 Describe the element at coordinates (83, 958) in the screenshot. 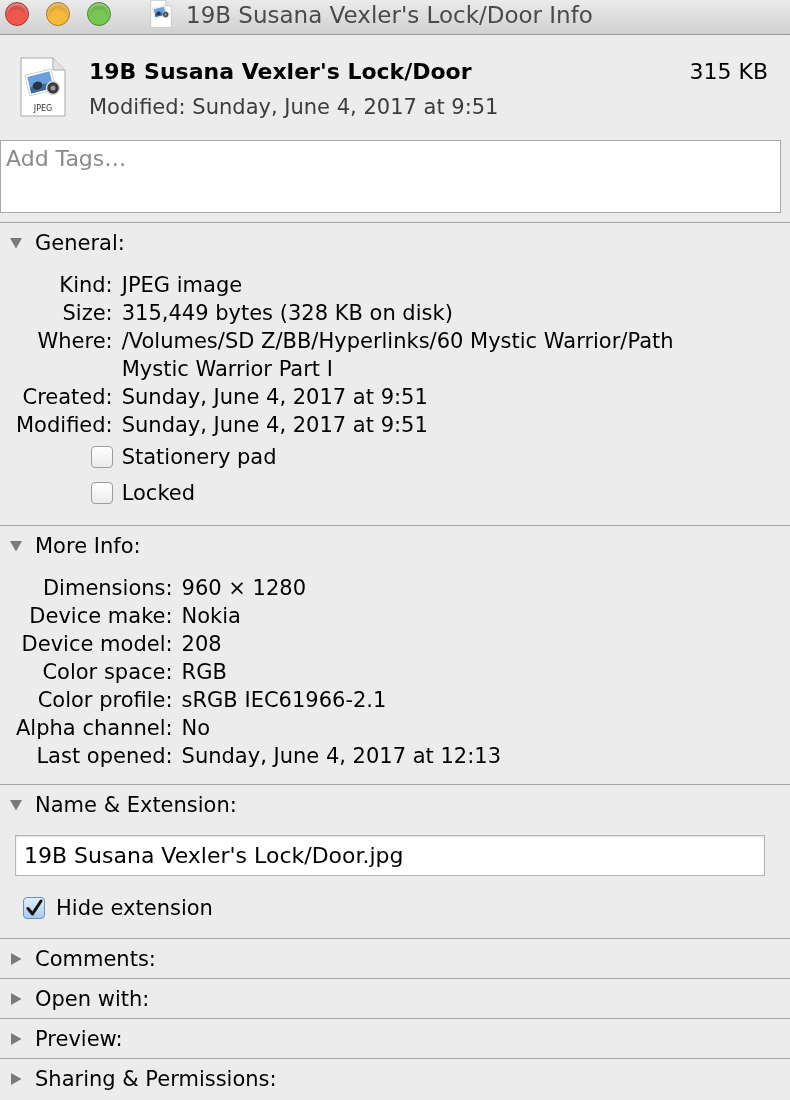

I see `section-toggle: Comments:` at that location.